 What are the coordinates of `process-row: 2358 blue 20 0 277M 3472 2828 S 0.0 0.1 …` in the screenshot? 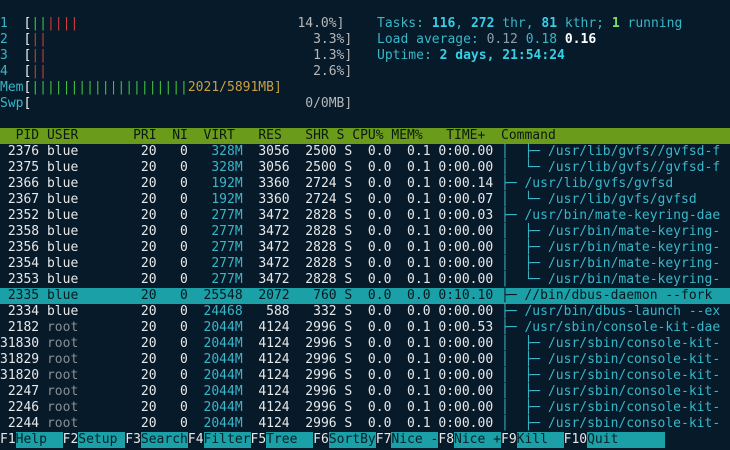 It's located at (365, 232).